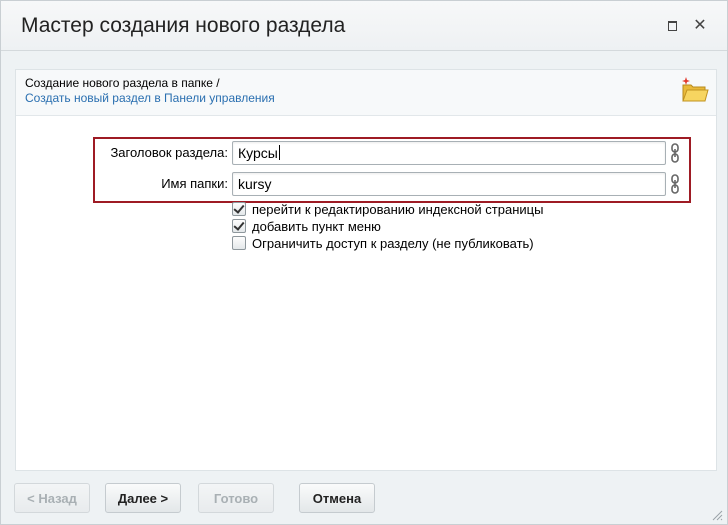 The width and height of the screenshot is (728, 525). I want to click on section-title-input: Курсы, so click(449, 153).